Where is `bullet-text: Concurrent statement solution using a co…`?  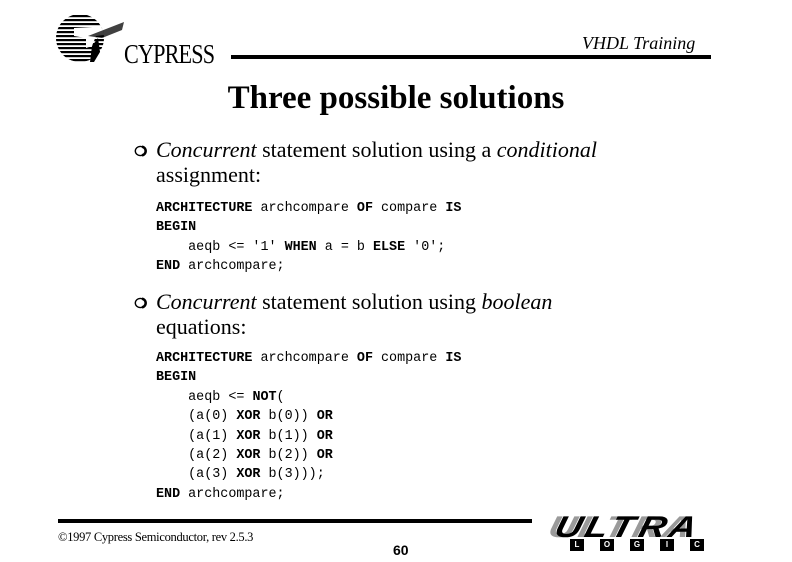
bullet-text: Concurrent statement solution using a co… is located at coordinates (376, 162).